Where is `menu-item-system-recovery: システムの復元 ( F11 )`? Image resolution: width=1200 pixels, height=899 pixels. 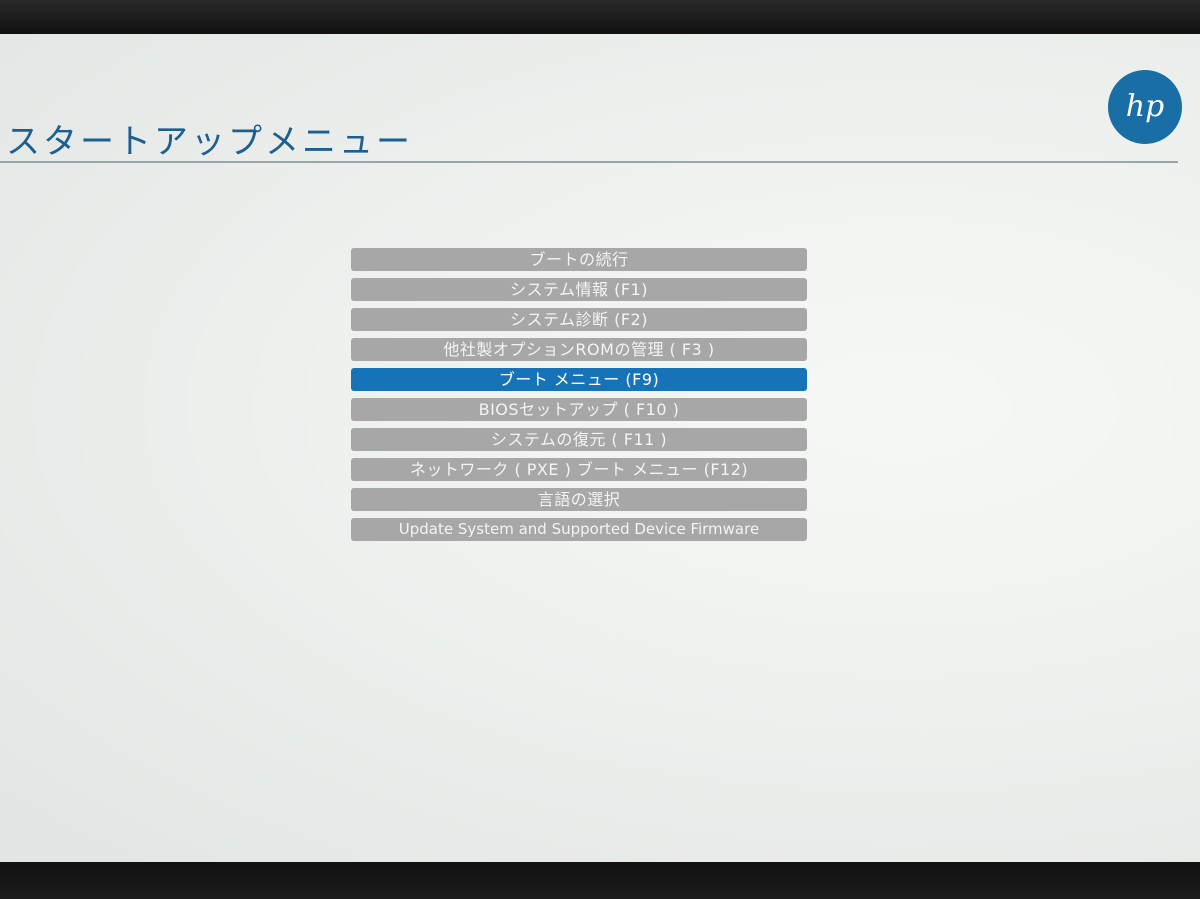 menu-item-system-recovery: システムの復元 ( F11 ) is located at coordinates (579, 439).